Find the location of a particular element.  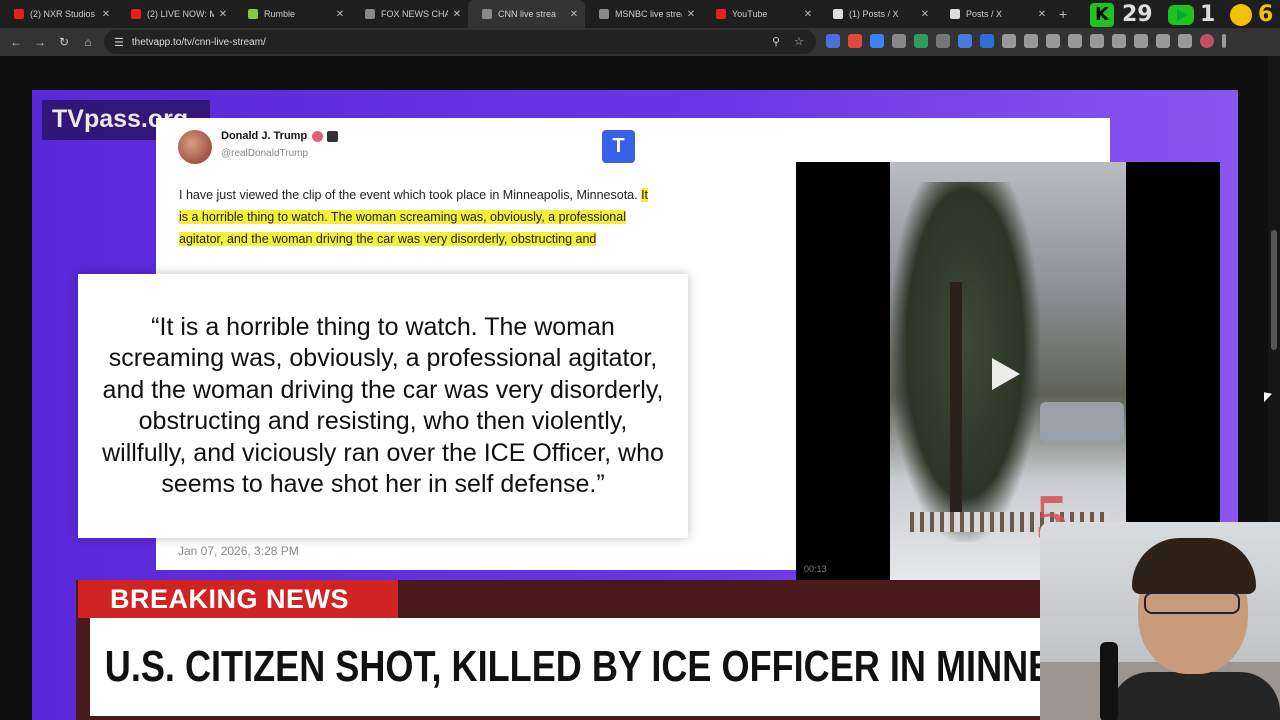

badge-icon is located at coordinates (332, 136).